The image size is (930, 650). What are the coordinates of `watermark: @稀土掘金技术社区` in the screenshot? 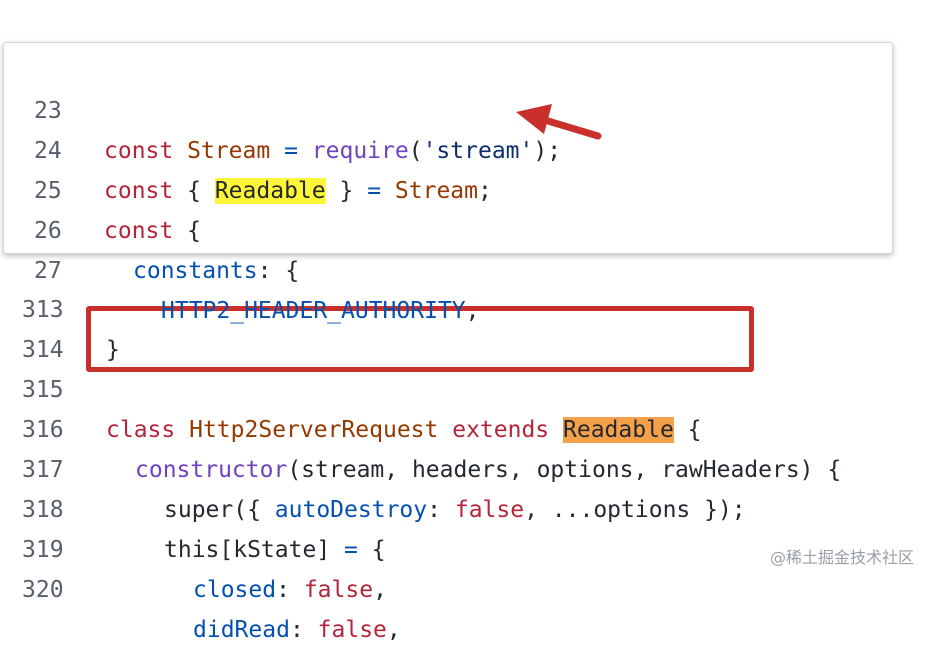 It's located at (841, 557).